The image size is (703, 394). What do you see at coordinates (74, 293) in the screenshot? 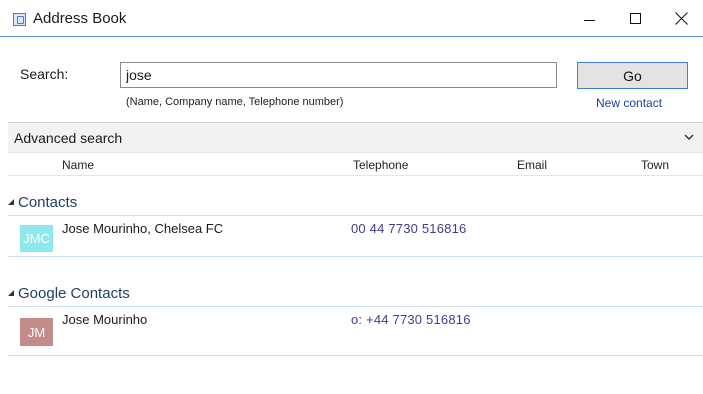
I see `group-title: Google Contacts` at bounding box center [74, 293].